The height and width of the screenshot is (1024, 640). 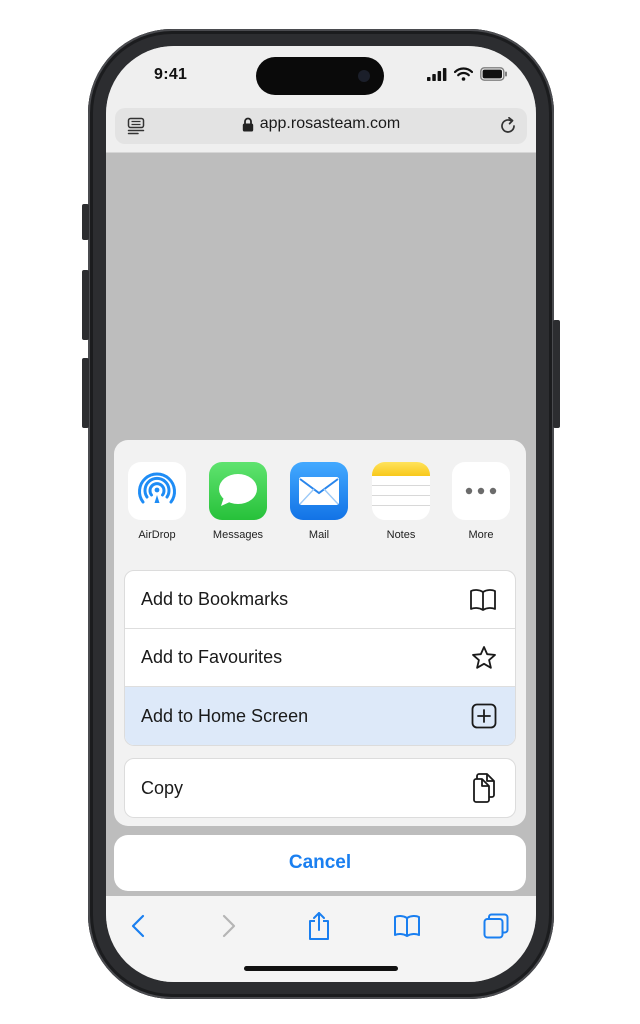 What do you see at coordinates (481, 491) in the screenshot?
I see `more-icon` at bounding box center [481, 491].